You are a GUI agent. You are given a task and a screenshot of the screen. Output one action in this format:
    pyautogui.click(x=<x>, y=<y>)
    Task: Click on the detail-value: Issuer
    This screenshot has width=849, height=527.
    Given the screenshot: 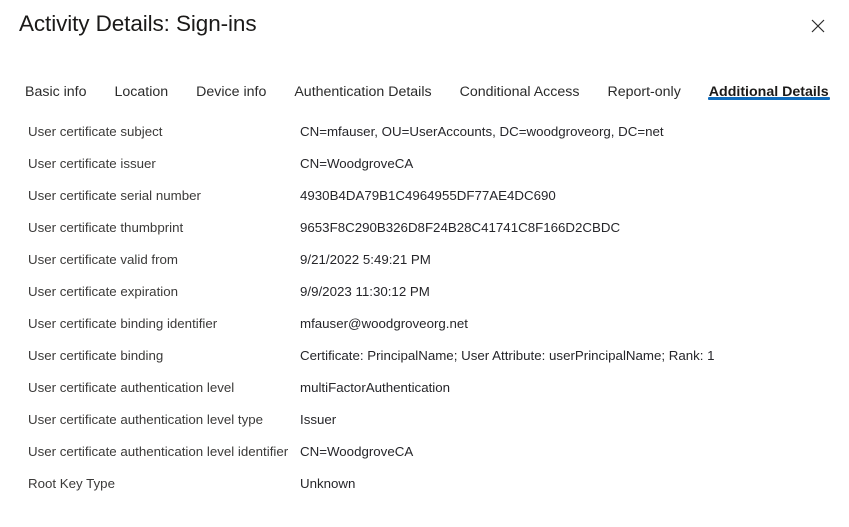 What is the action you would take?
    pyautogui.click(x=318, y=419)
    